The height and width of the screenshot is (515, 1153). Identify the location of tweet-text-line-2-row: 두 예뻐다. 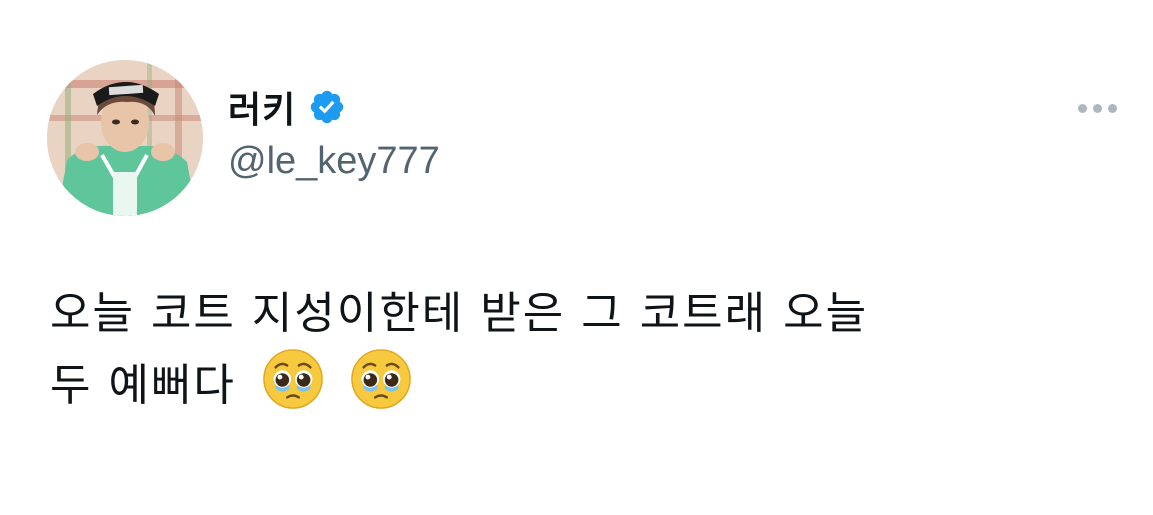
(590, 384).